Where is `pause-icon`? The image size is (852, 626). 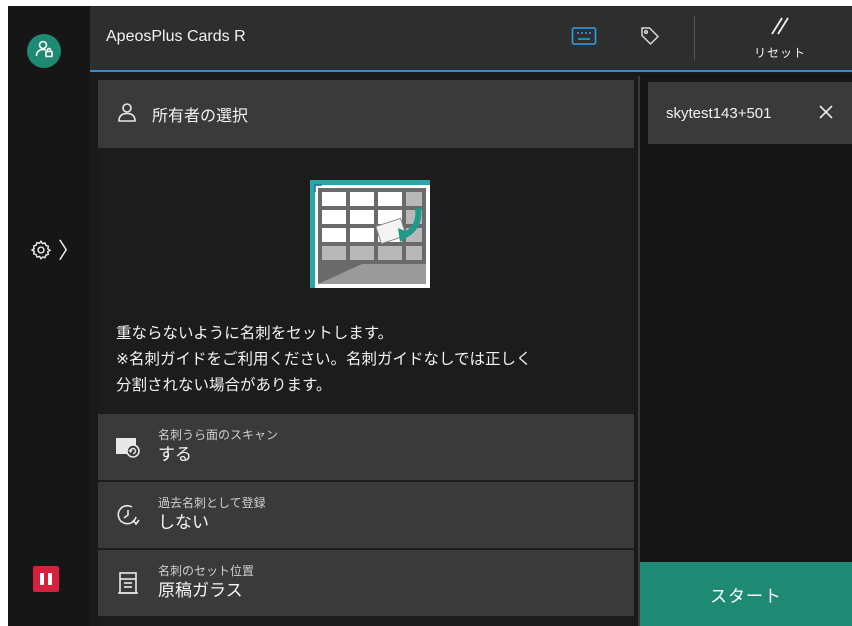 pause-icon is located at coordinates (42, 579).